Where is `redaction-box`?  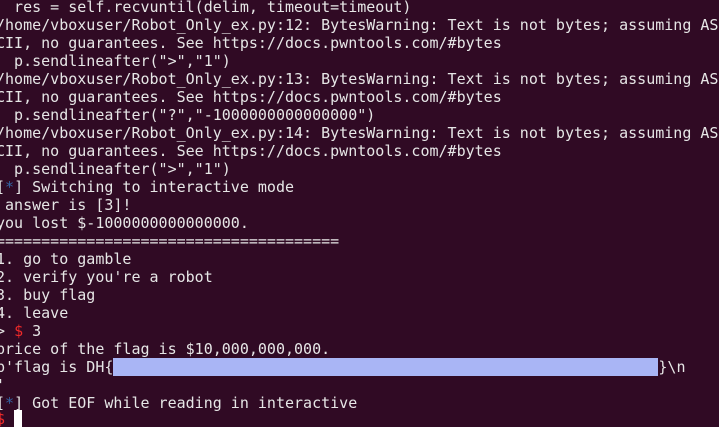 redaction-box is located at coordinates (386, 367).